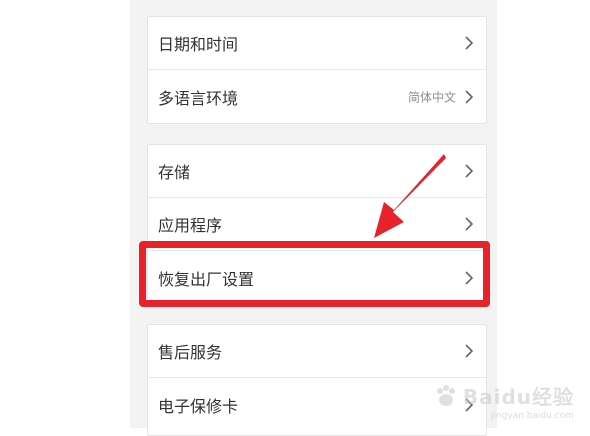 This screenshot has width=590, height=436. I want to click on settings-item-label: 售后服务, so click(190, 352).